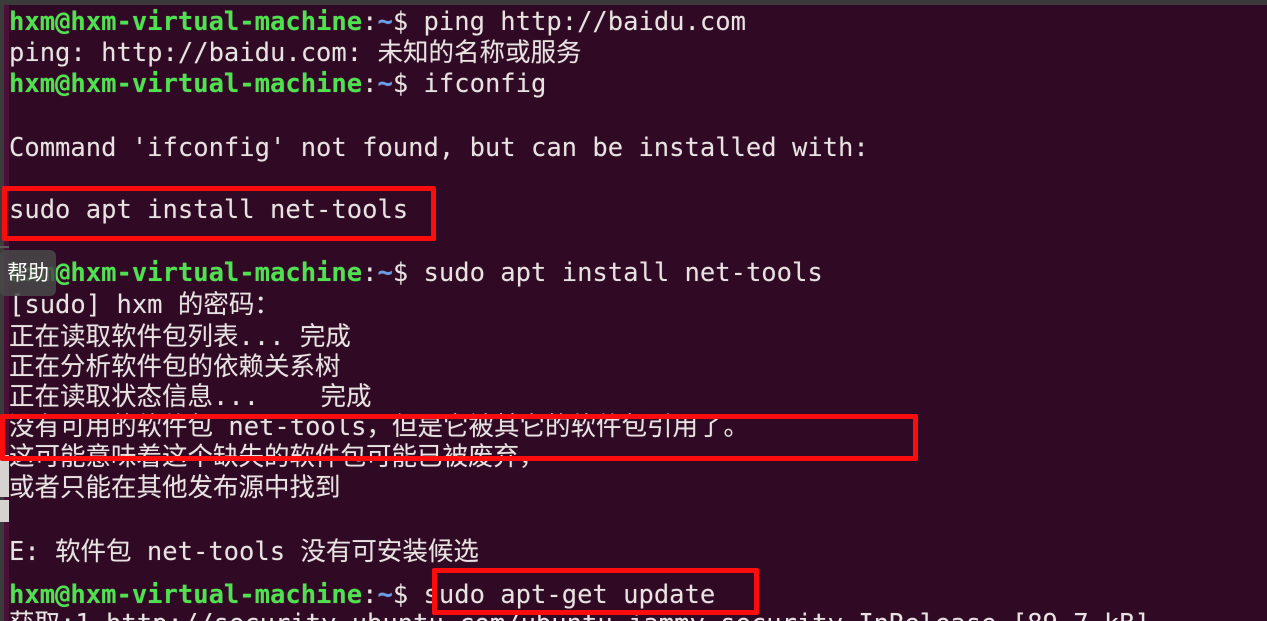 The image size is (1267, 621). What do you see at coordinates (175, 367) in the screenshot?
I see `terminal-line-output: 正在分析软件包的依赖关系树` at bounding box center [175, 367].